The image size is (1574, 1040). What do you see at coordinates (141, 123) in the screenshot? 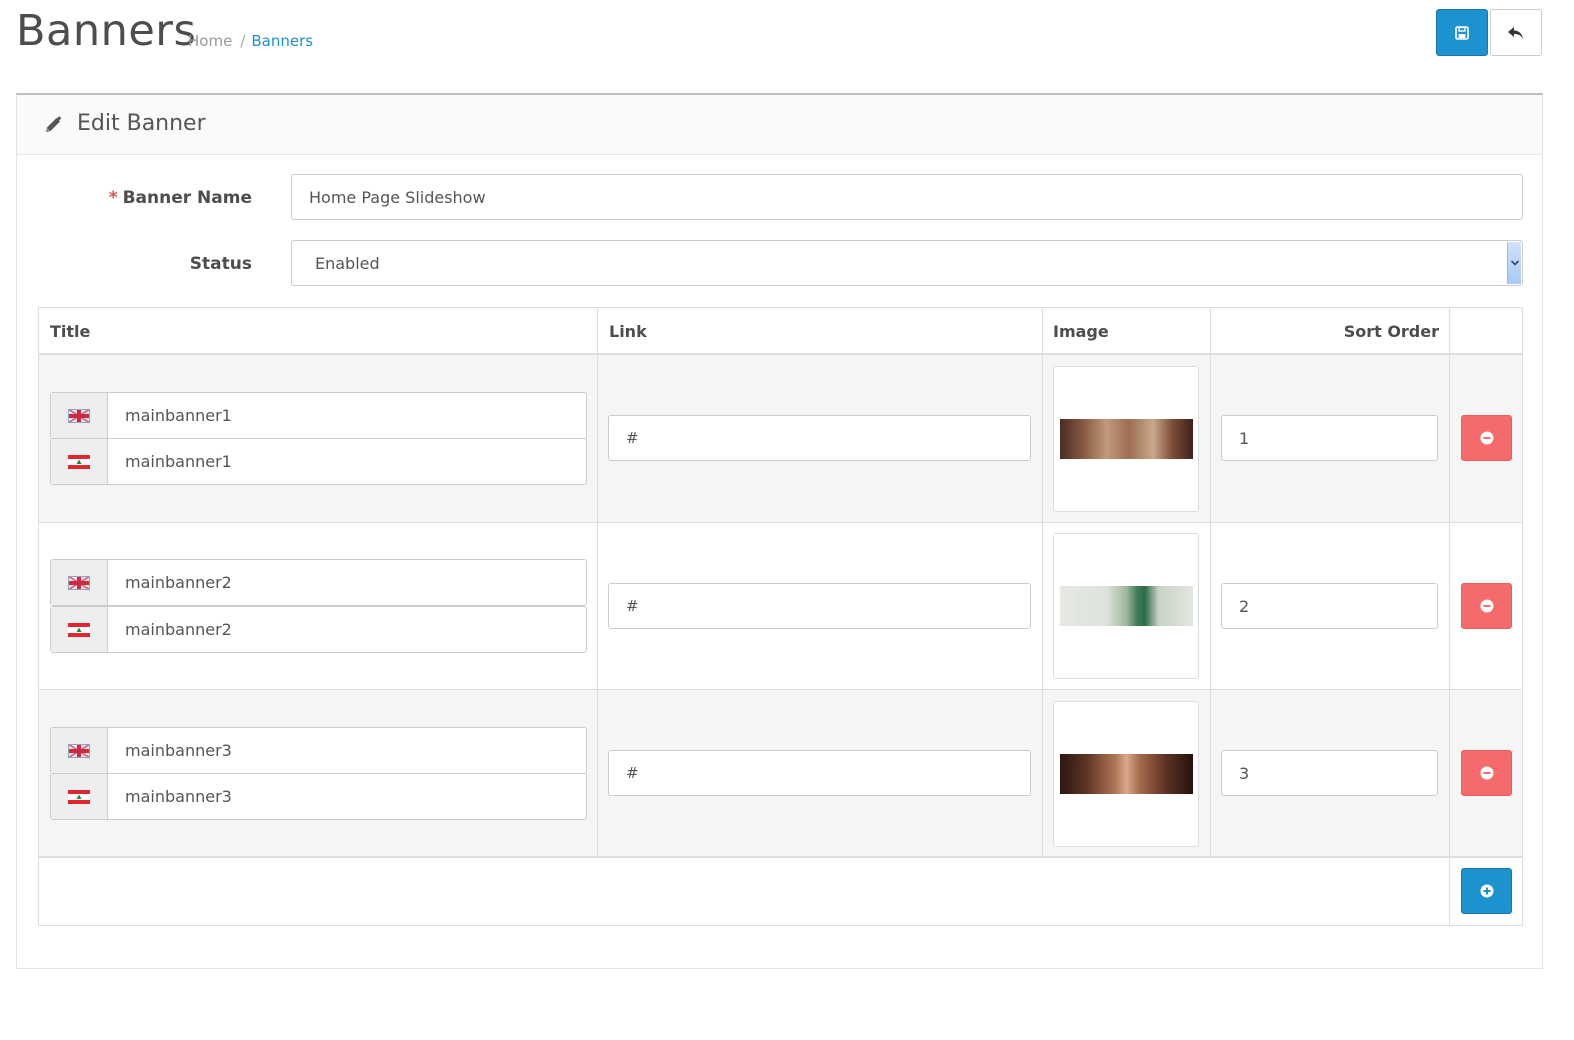
I see `panel-title: Edit Banner` at bounding box center [141, 123].